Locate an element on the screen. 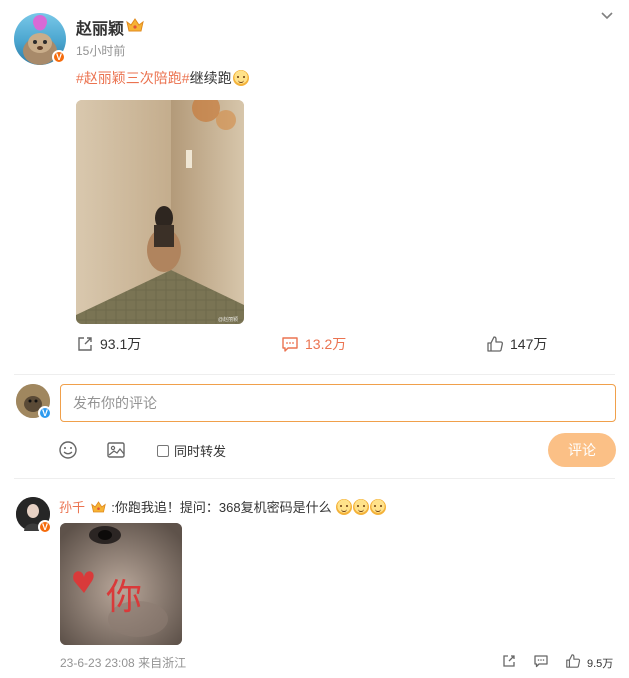  picture-icon is located at coordinates (116, 450).